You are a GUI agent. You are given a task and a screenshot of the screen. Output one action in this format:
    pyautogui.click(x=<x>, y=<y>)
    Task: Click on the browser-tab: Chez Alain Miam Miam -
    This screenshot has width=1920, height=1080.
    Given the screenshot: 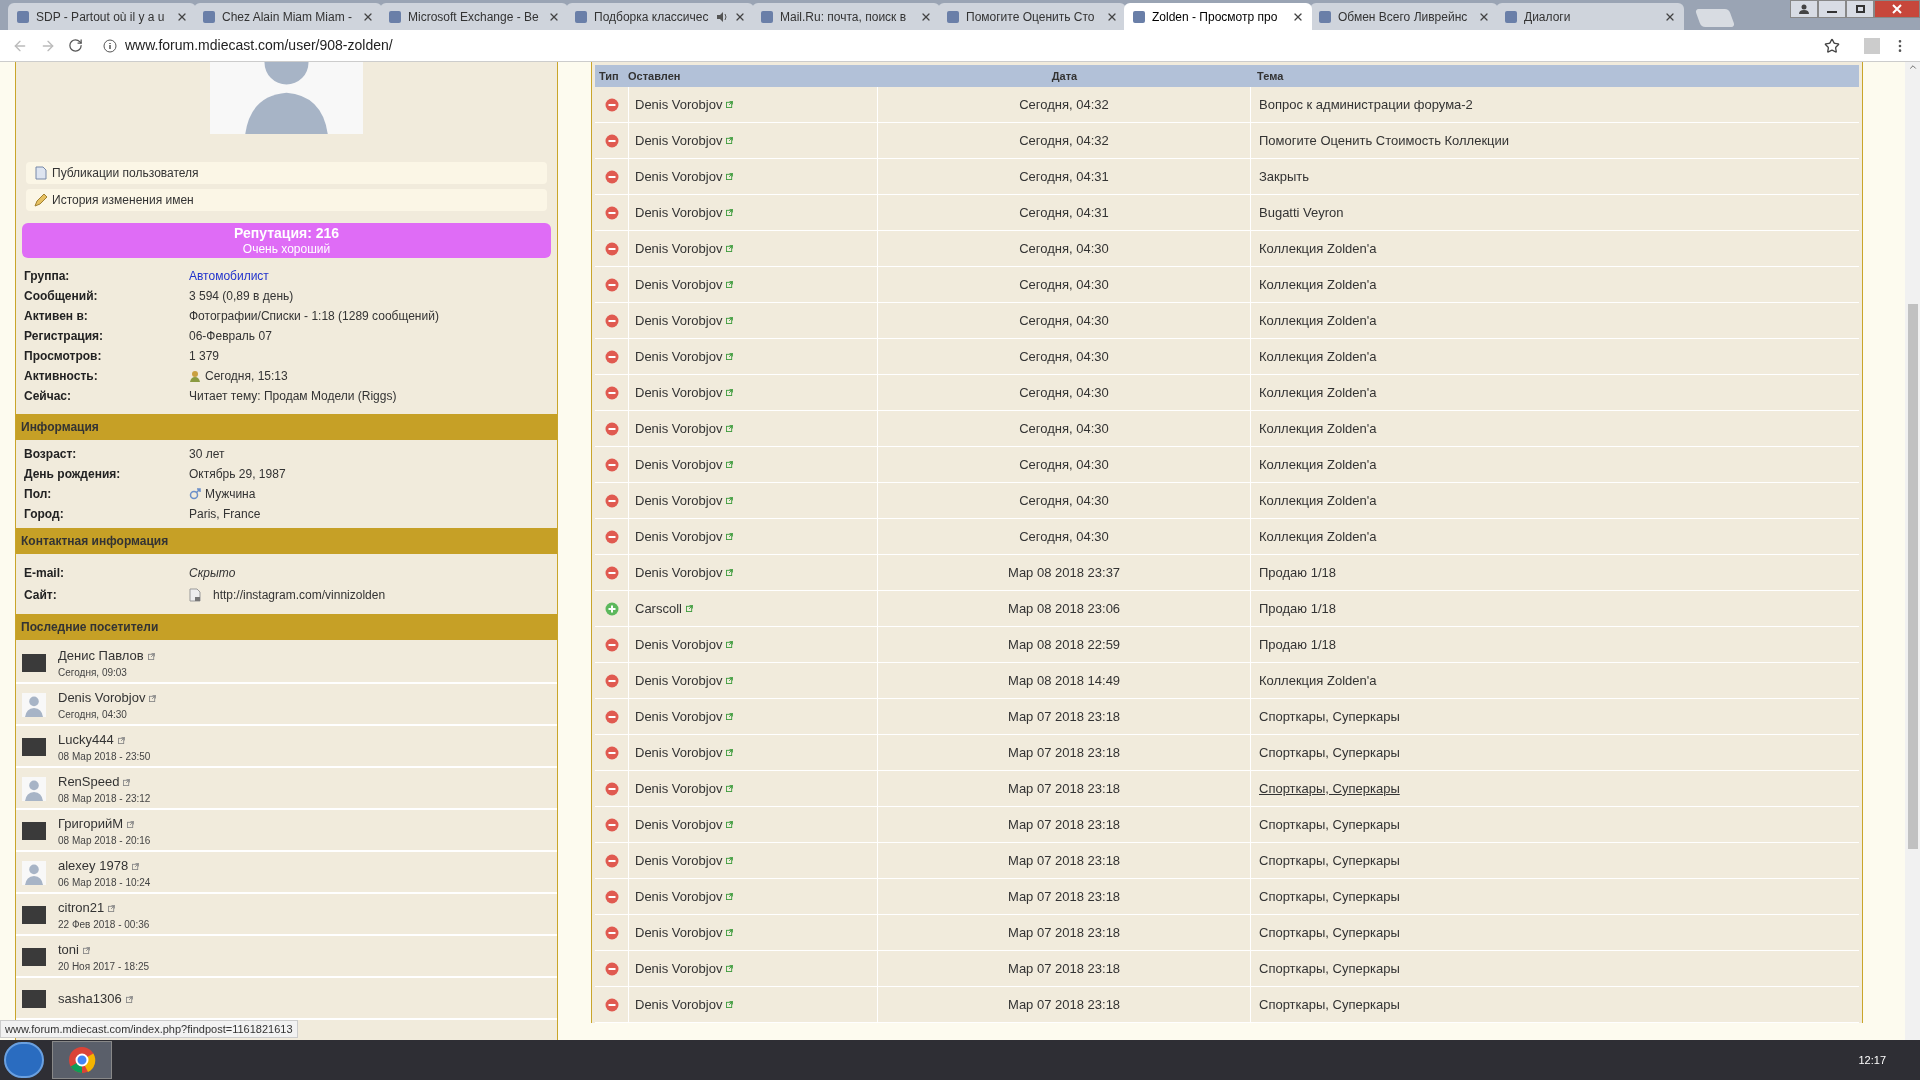 What is the action you would take?
    pyautogui.click(x=288, y=16)
    